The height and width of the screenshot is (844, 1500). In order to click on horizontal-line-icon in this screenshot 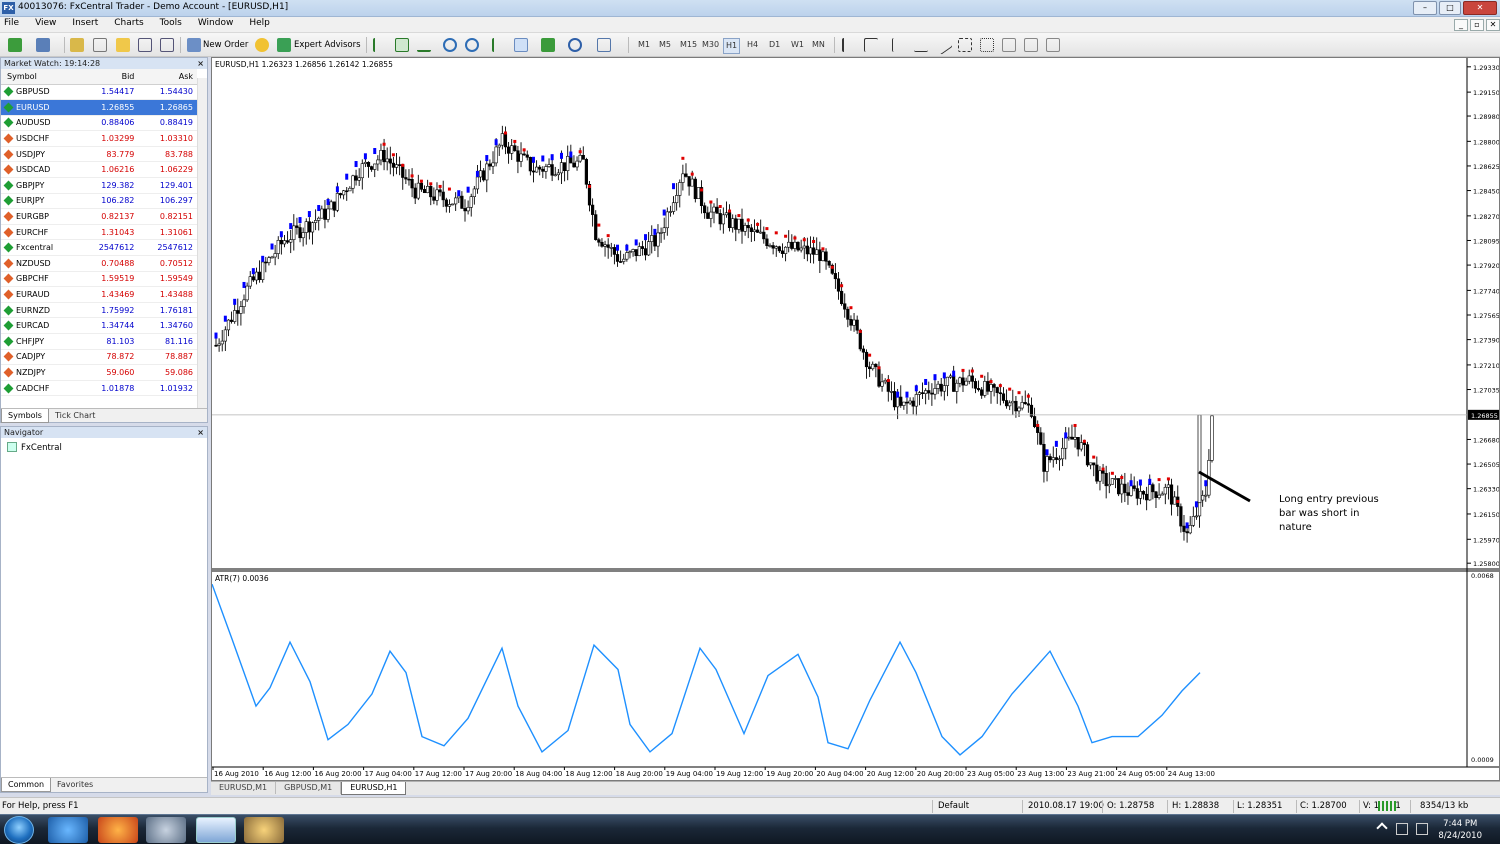, I will do `click(921, 45)`.